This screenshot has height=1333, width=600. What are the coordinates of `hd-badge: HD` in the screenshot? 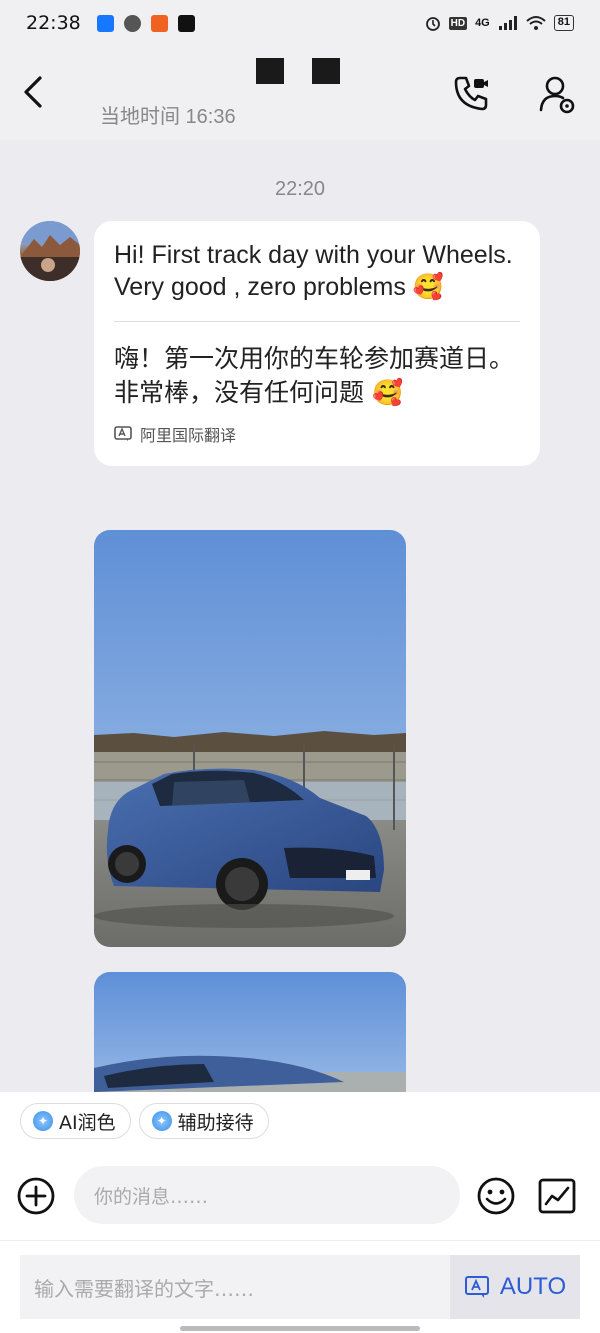 It's located at (458, 23).